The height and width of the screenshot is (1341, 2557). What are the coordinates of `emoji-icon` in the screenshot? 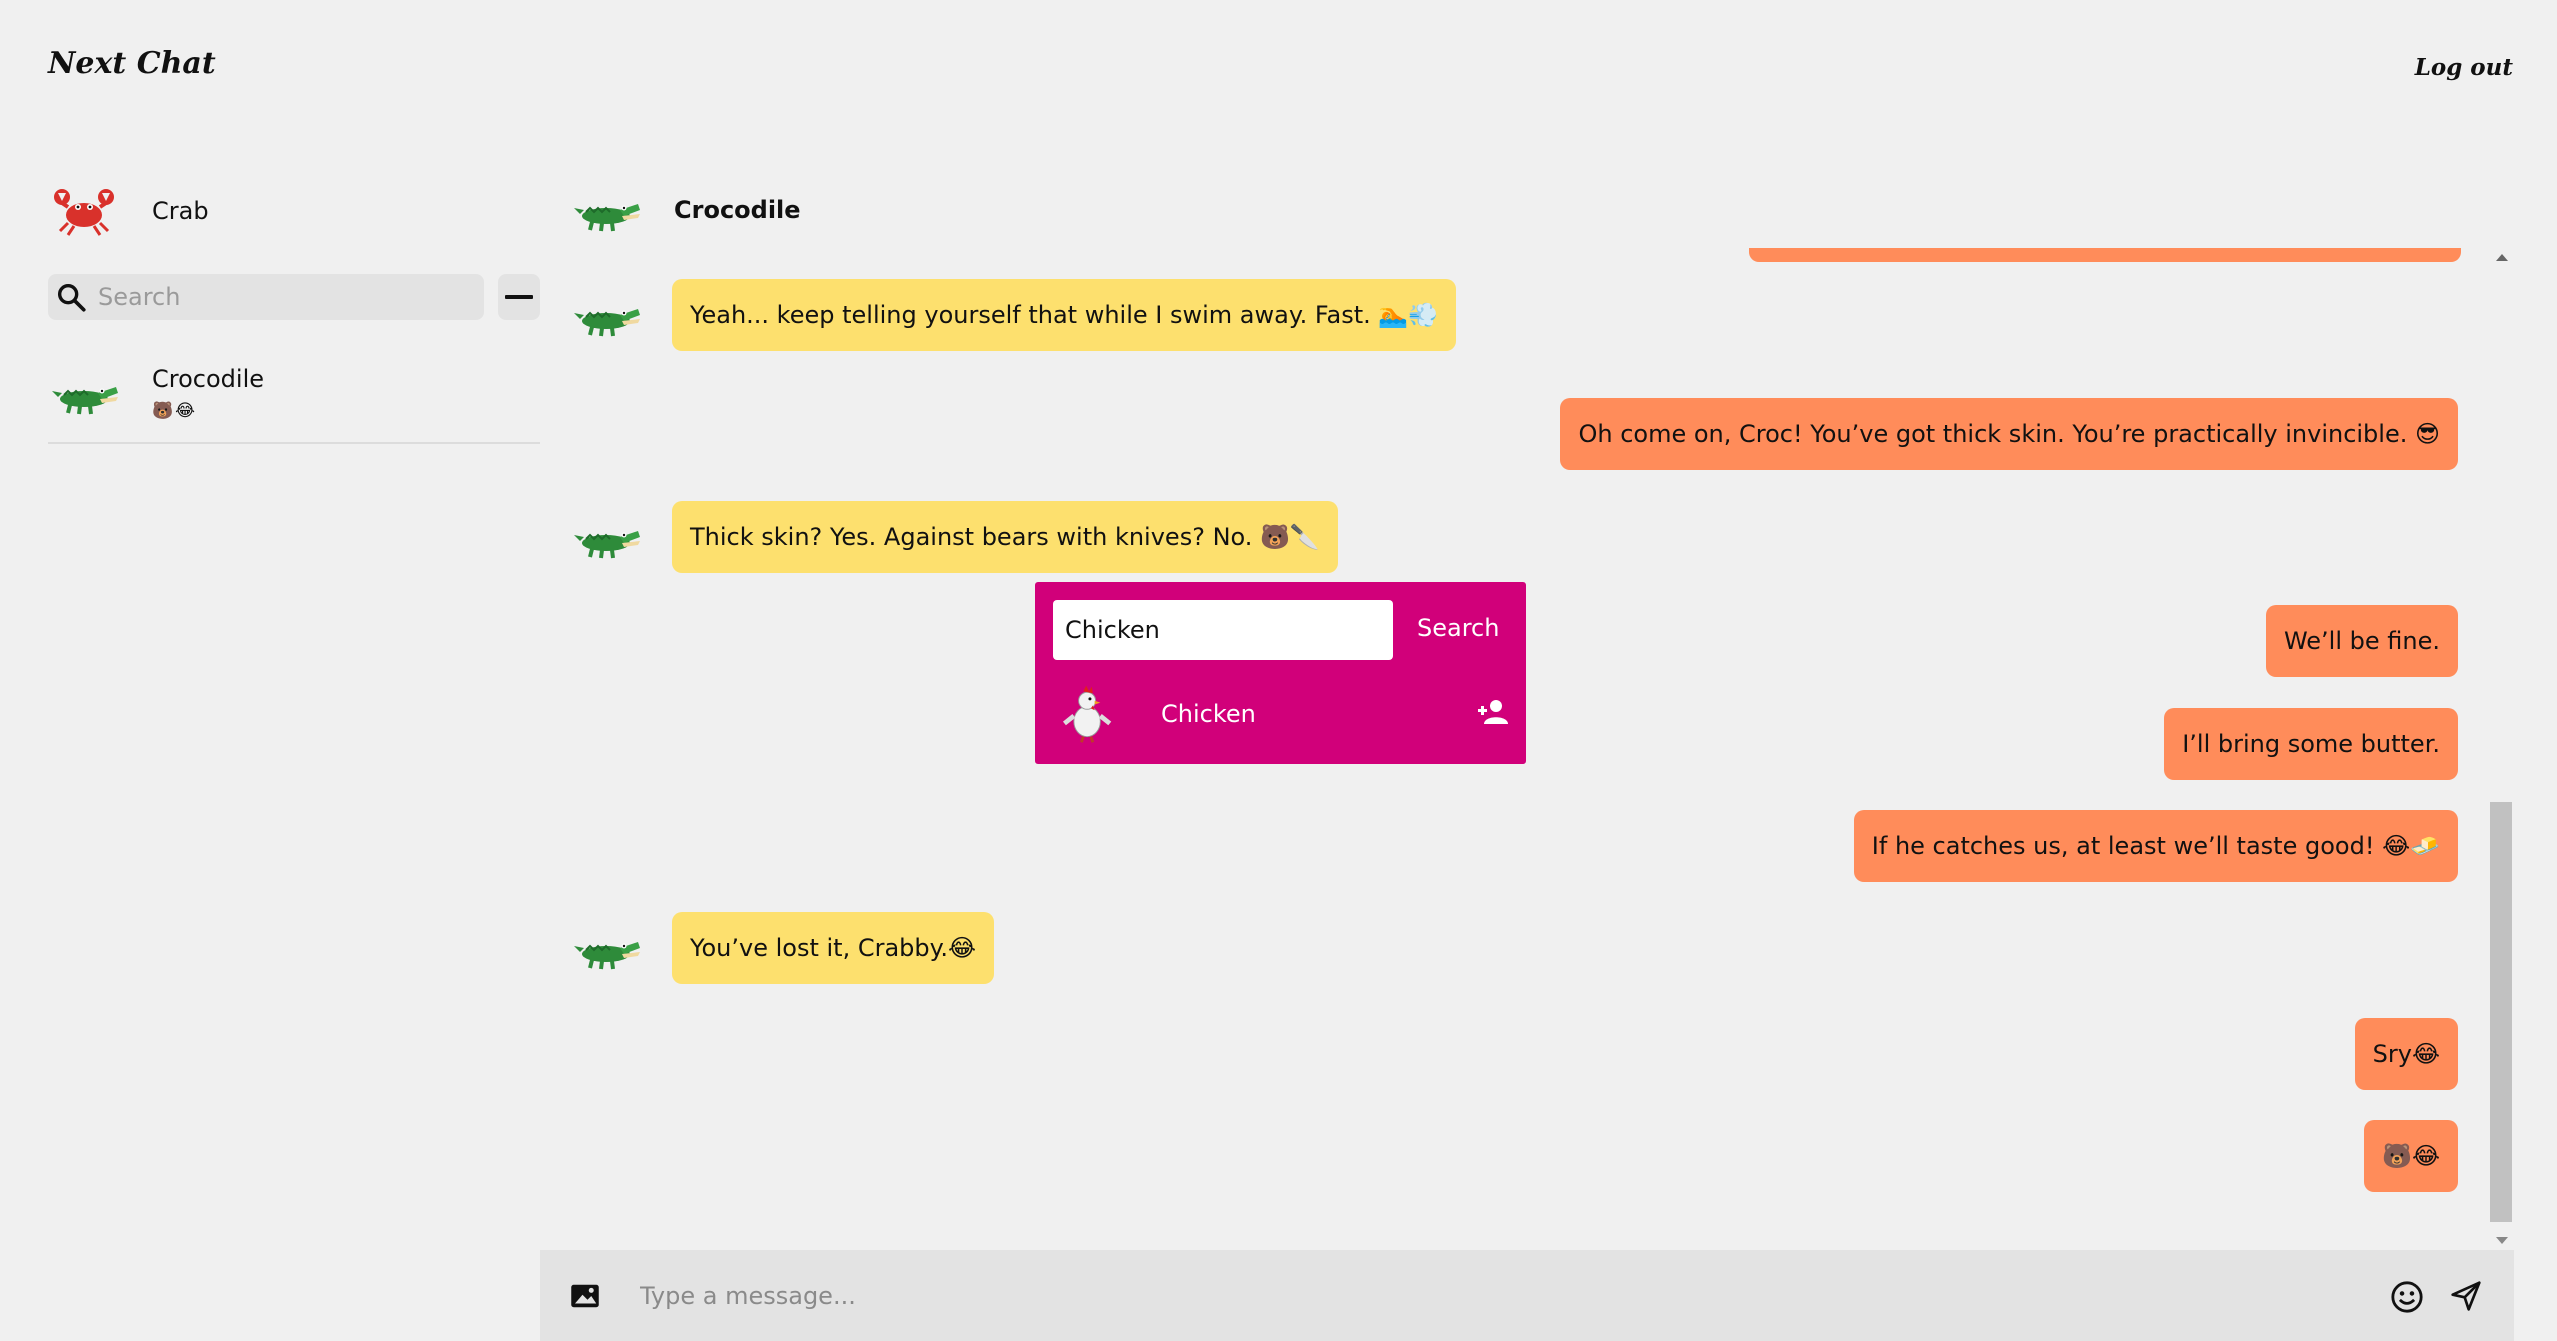 It's located at (2407, 1297).